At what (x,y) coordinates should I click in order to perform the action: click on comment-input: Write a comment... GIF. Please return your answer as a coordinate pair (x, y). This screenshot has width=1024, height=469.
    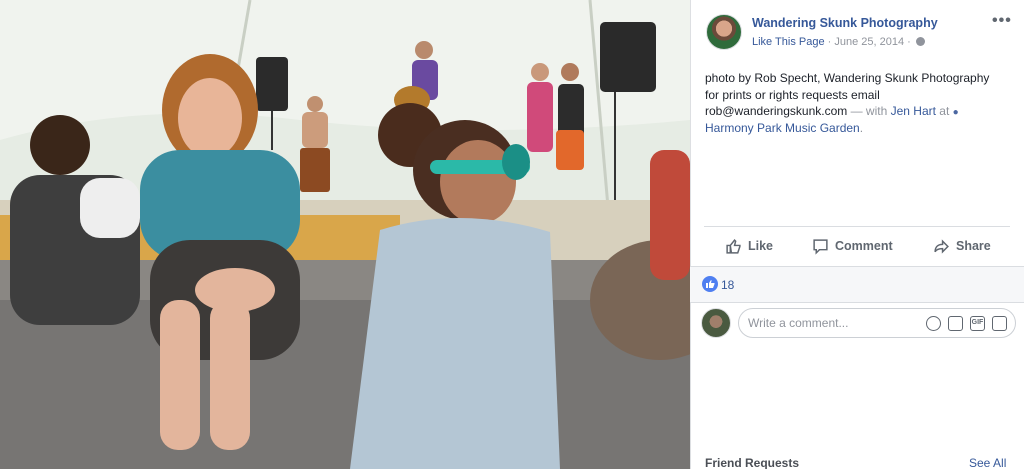
    Looking at the image, I should click on (877, 323).